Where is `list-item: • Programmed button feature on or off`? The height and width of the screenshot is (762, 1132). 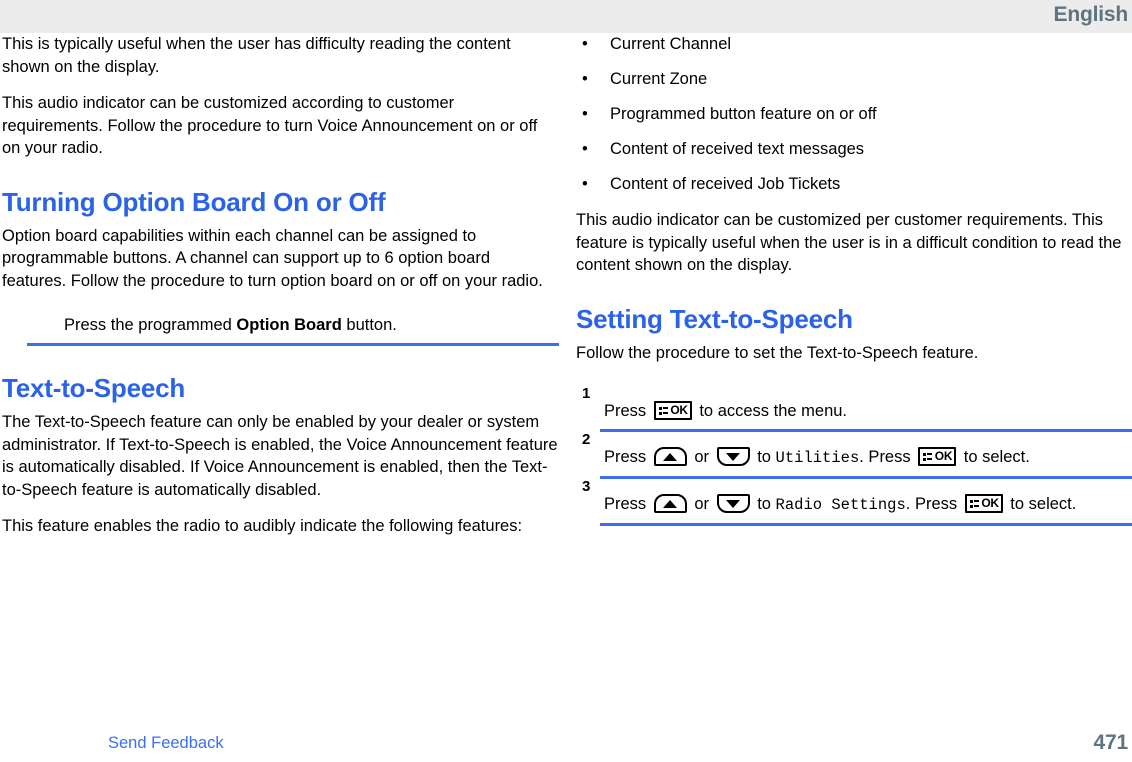
list-item: • Programmed button feature on or off is located at coordinates (854, 114).